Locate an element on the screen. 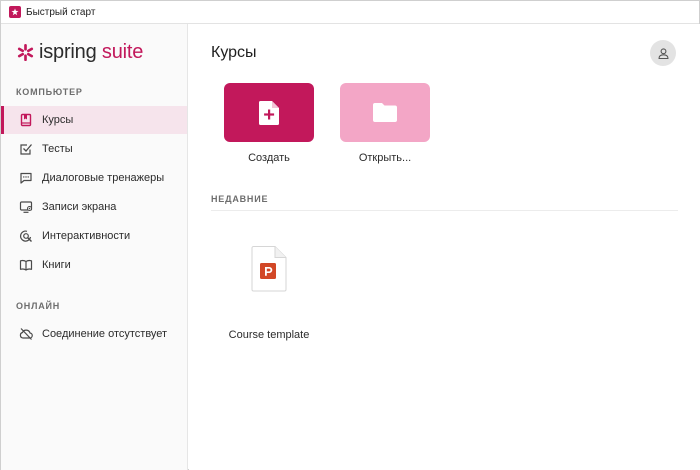 This screenshot has width=700, height=470. new-document-icon is located at coordinates (269, 112).